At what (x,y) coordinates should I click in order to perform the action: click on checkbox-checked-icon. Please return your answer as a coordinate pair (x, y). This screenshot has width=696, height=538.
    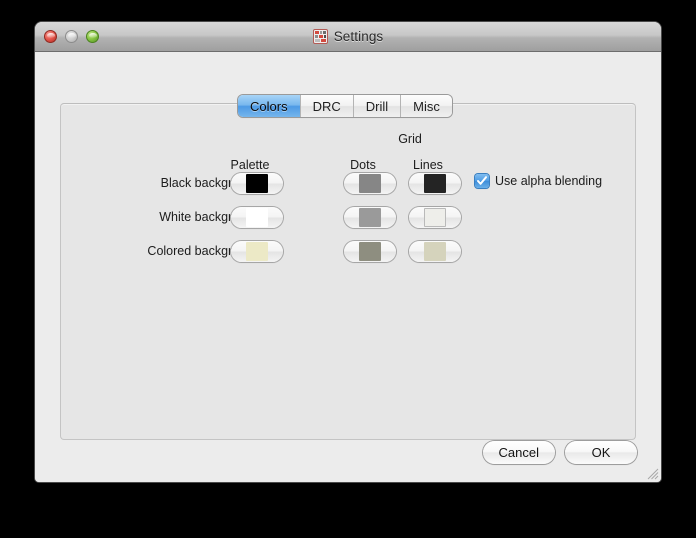
    Looking at the image, I should click on (482, 181).